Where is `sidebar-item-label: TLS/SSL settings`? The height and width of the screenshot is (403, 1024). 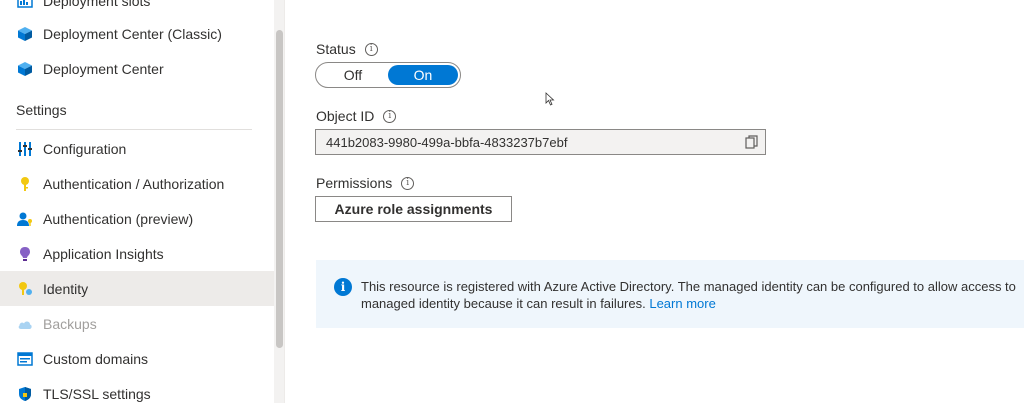 sidebar-item-label: TLS/SSL settings is located at coordinates (97, 393).